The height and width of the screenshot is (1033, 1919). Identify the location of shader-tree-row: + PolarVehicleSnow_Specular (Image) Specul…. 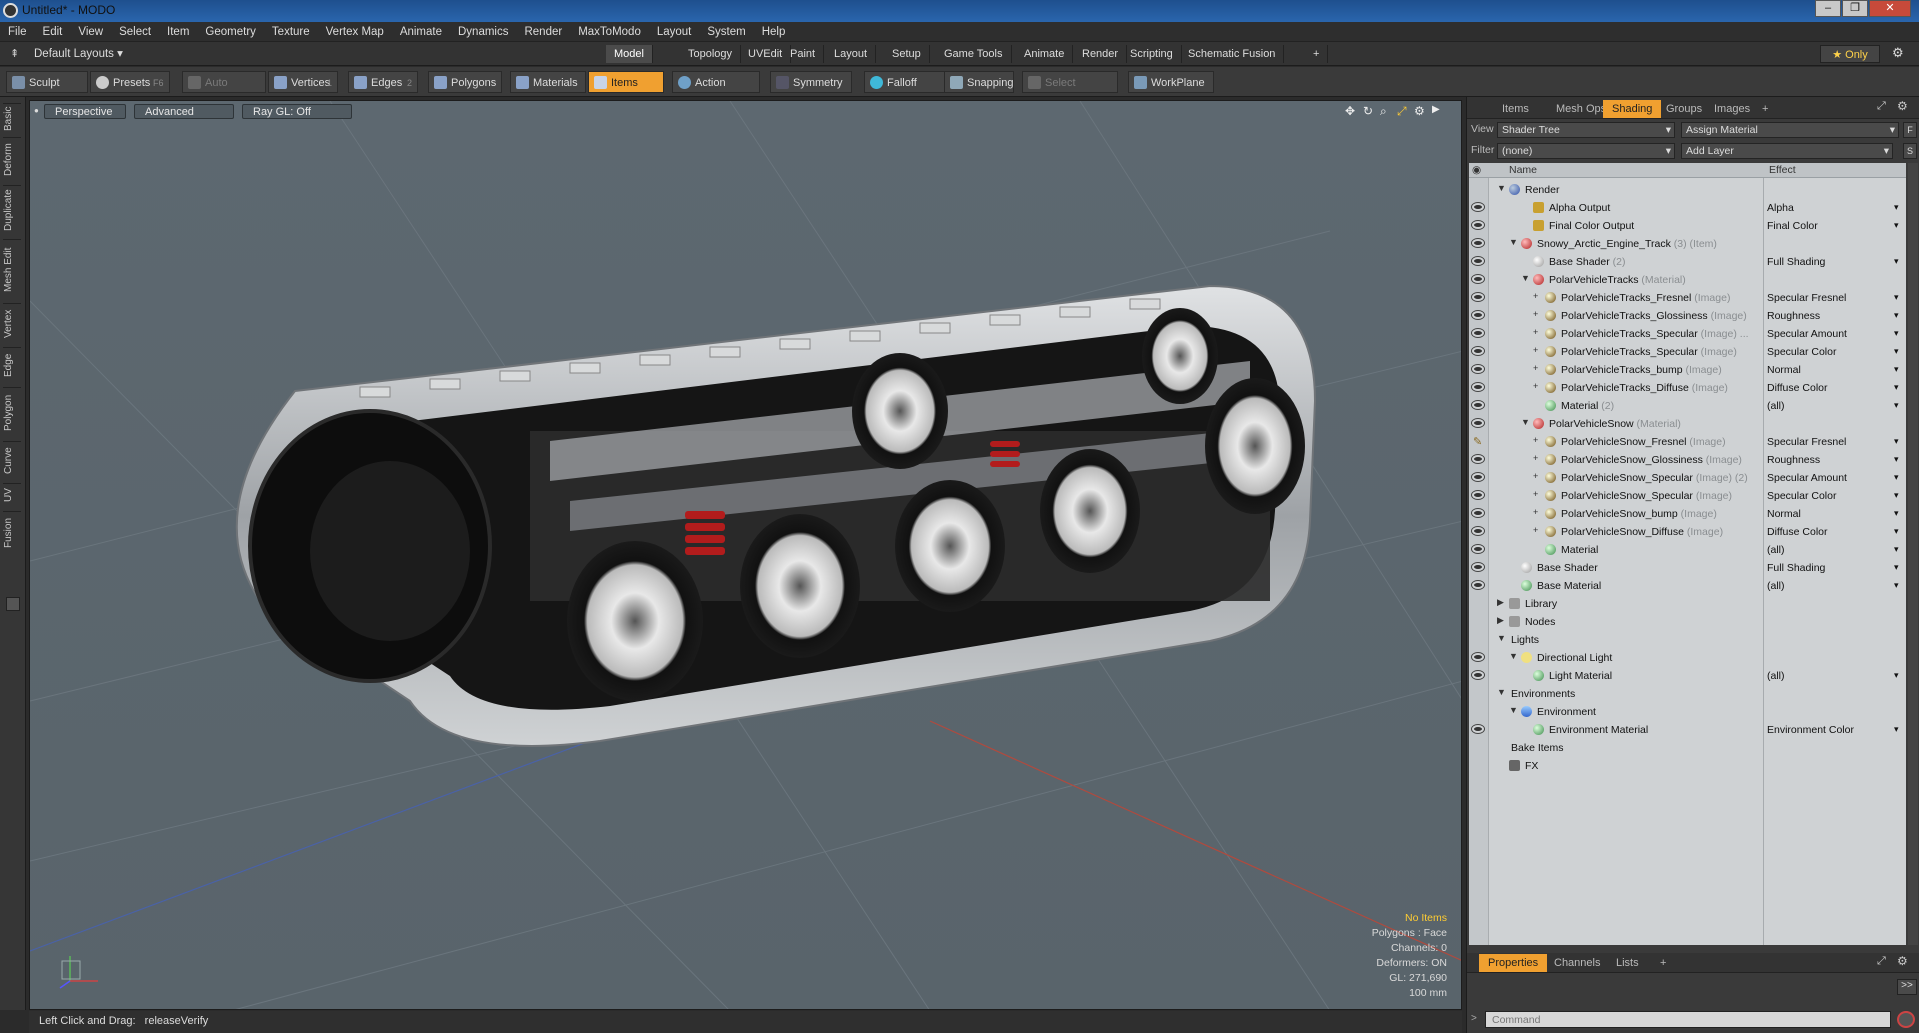
(1687, 496).